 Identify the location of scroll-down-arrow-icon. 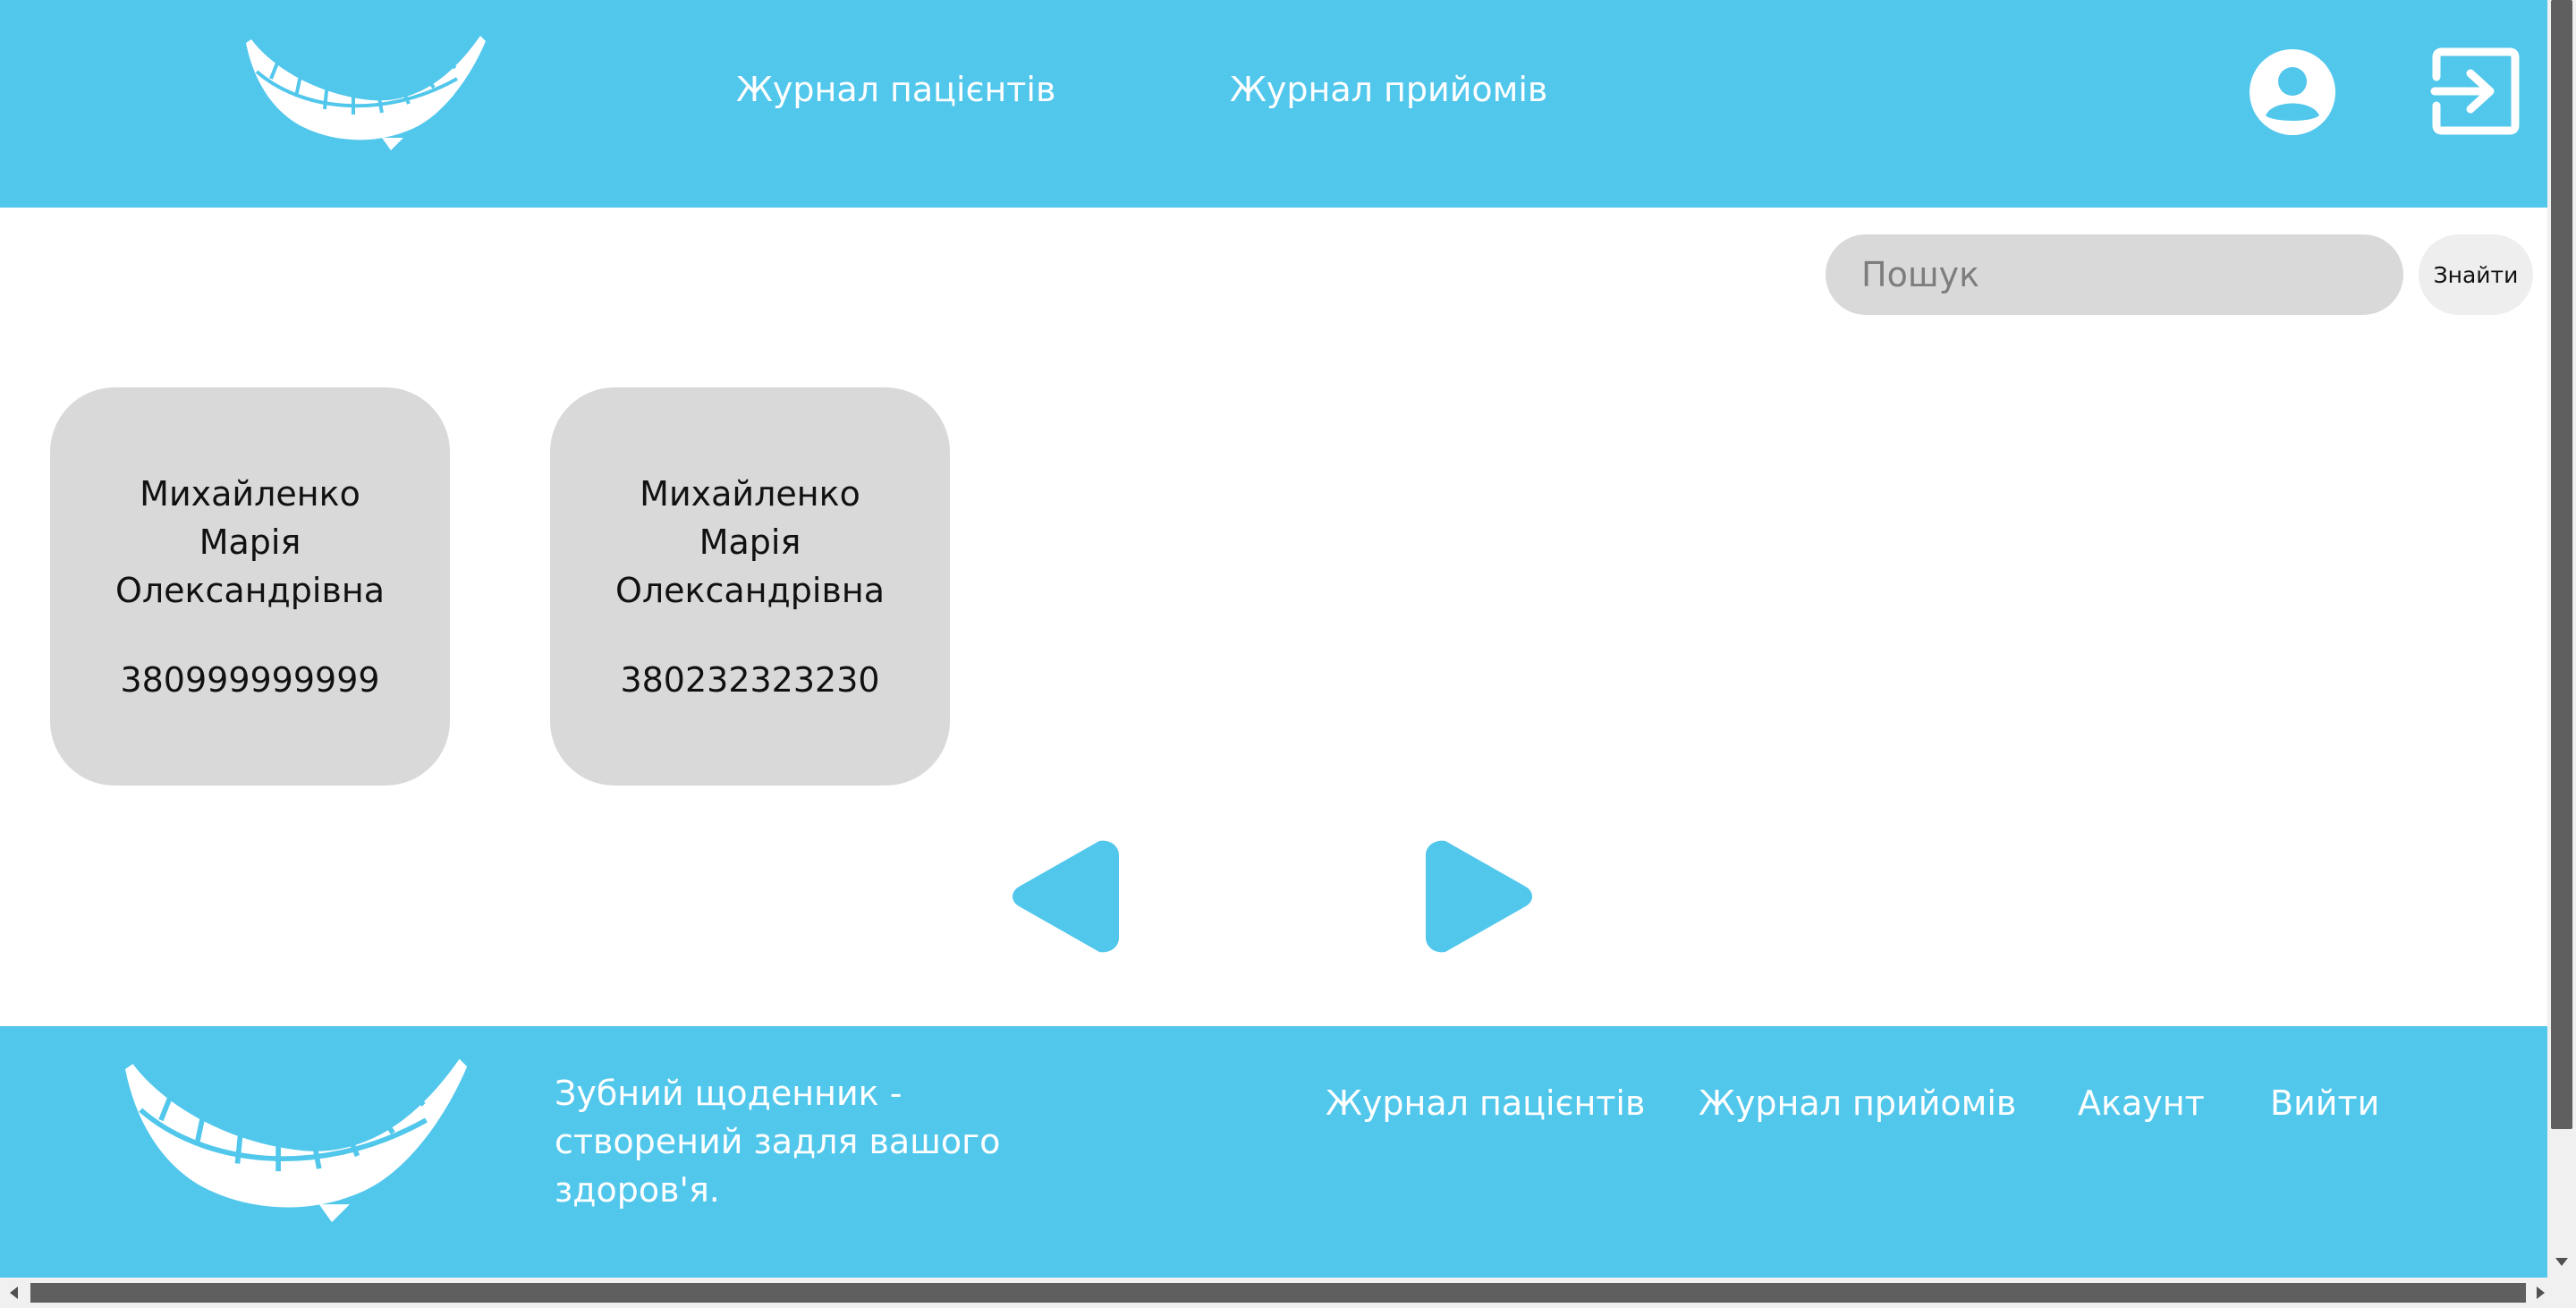
(2562, 1261).